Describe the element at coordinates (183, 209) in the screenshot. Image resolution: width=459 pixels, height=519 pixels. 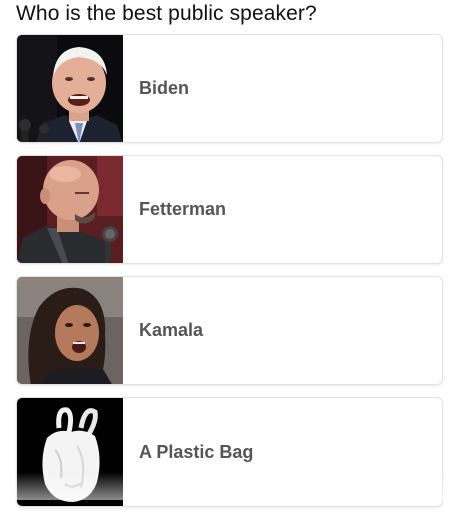
I see `option-label: Fetterman` at that location.